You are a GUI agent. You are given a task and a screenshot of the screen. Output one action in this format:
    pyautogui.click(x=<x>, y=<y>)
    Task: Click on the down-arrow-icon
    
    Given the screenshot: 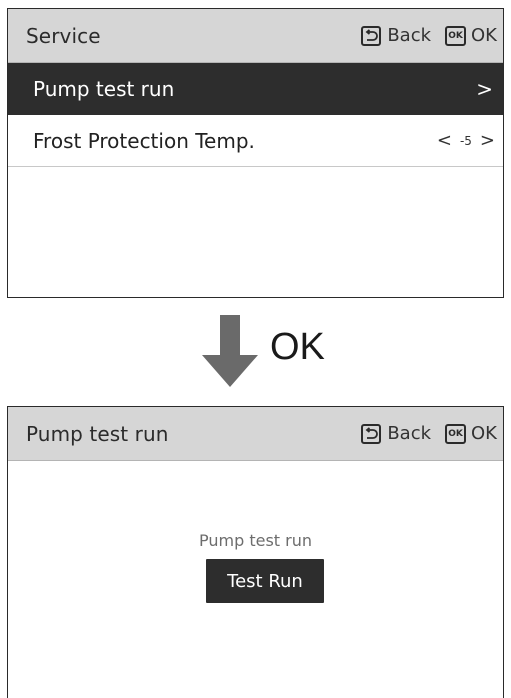 What is the action you would take?
    pyautogui.click(x=230, y=352)
    